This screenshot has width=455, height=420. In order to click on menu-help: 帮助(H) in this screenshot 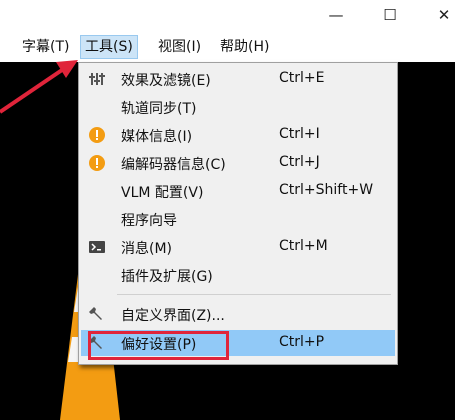, I will do `click(244, 47)`.